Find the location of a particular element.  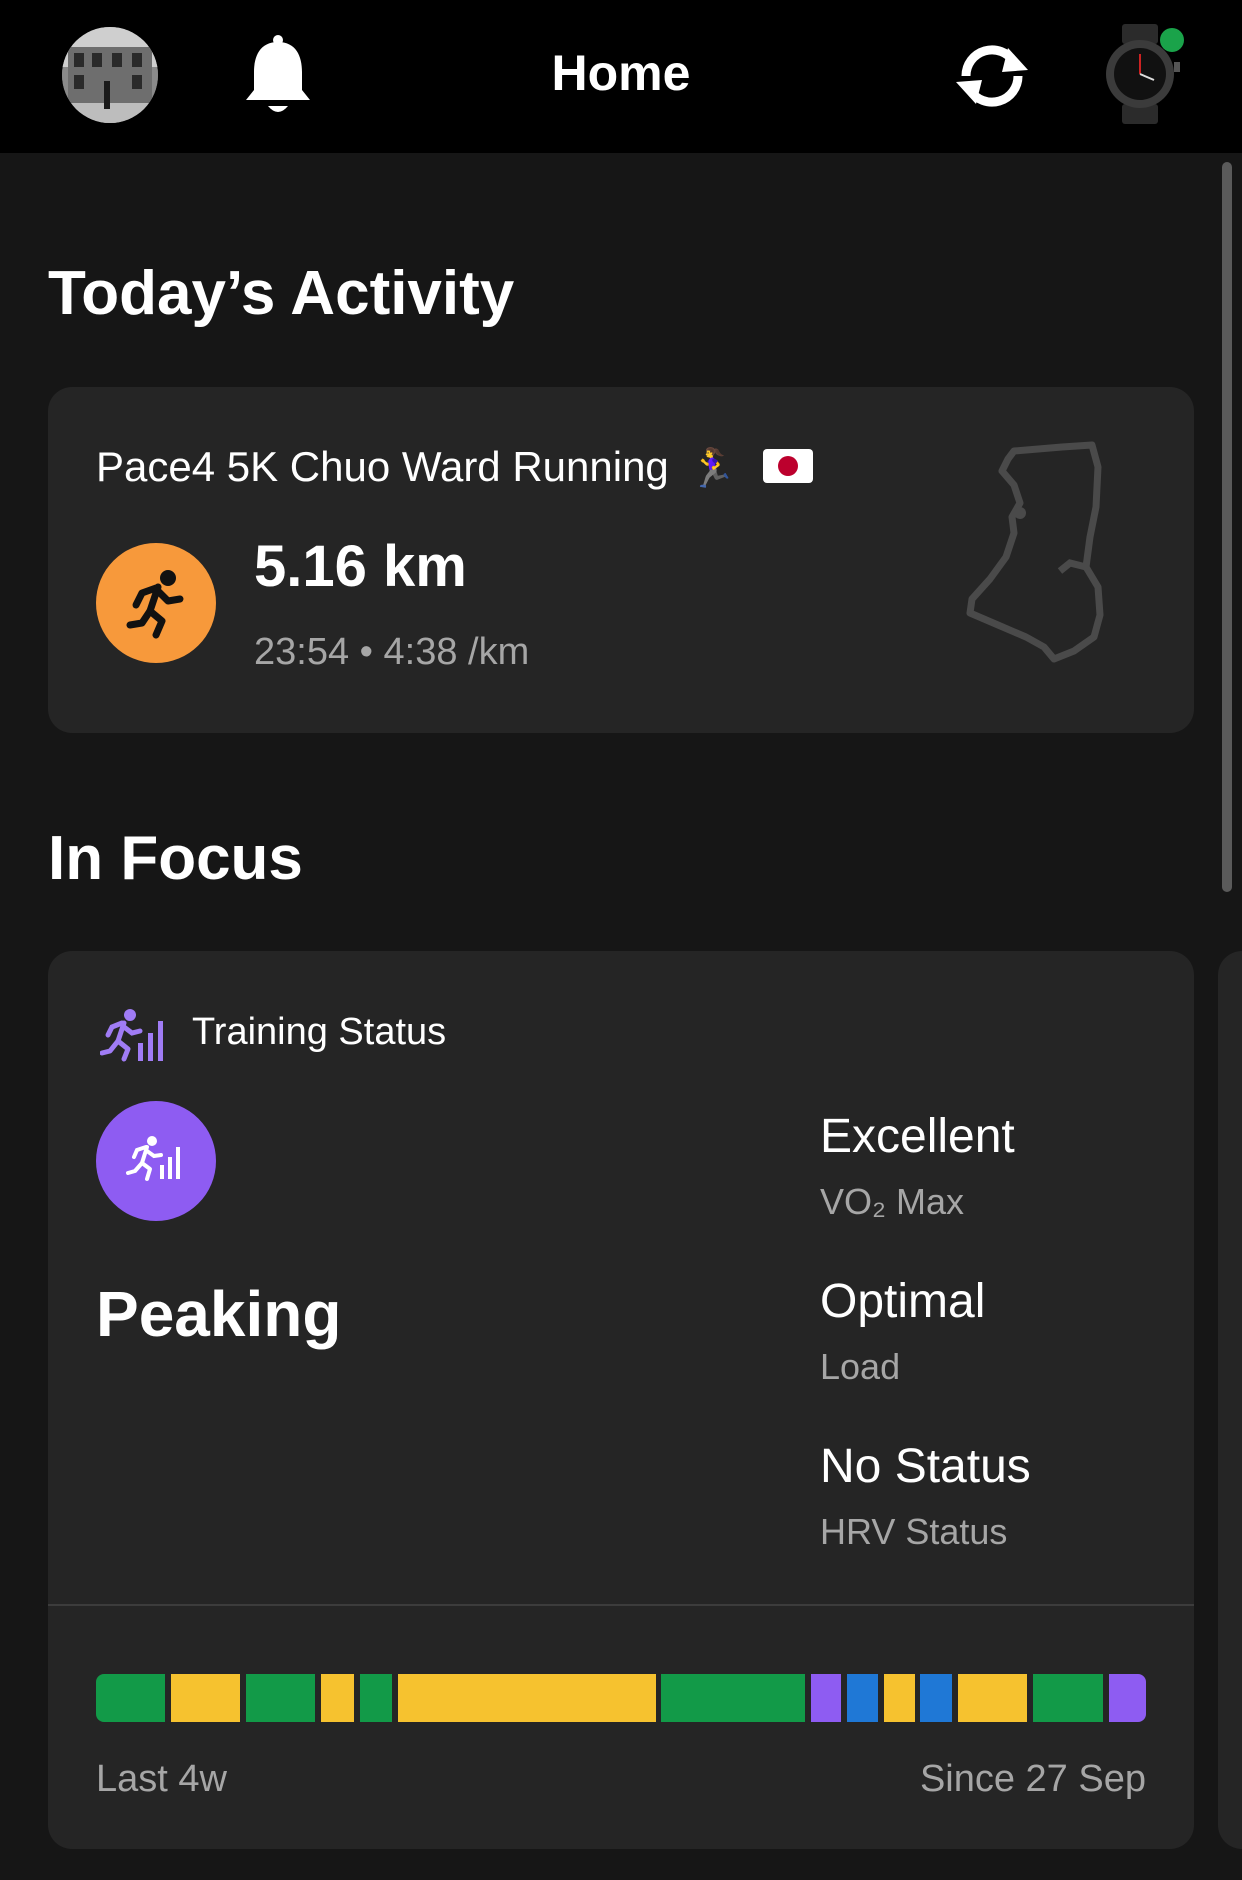

vo2max-value: Excellent is located at coordinates (917, 1136).